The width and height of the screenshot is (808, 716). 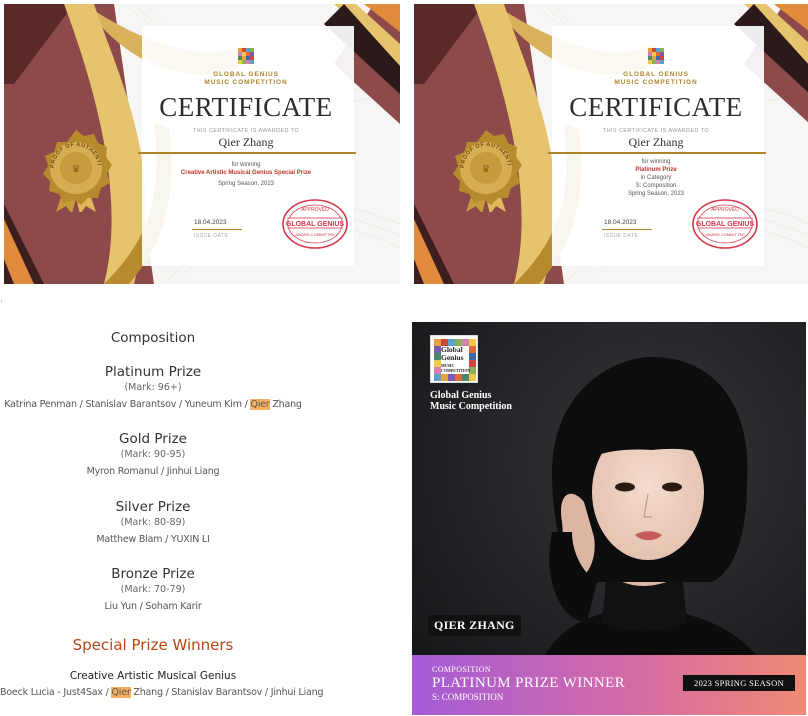 I want to click on silver-prize-winners: Matthew Blam / YUXIN LI, so click(x=153, y=539).